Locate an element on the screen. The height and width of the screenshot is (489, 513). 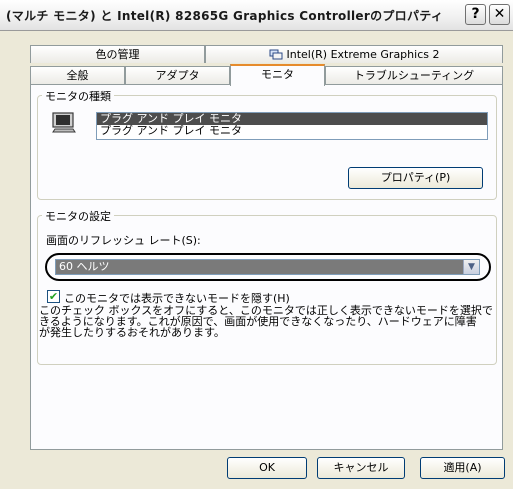
ok-button: OK is located at coordinates (267, 468).